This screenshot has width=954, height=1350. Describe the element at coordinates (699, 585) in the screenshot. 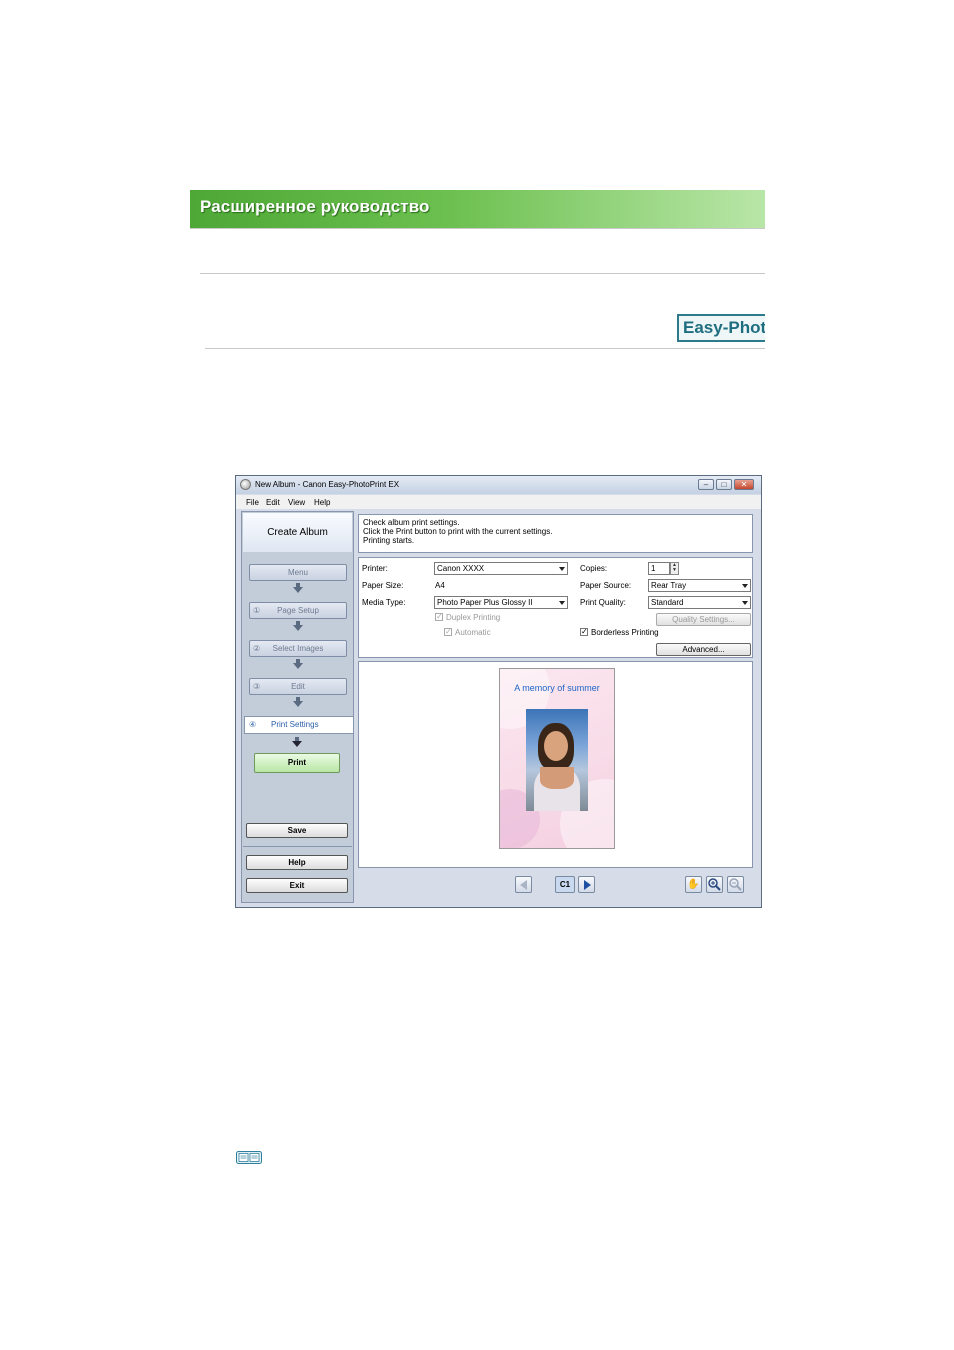

I see `paper-source-select: Rear Tray` at that location.